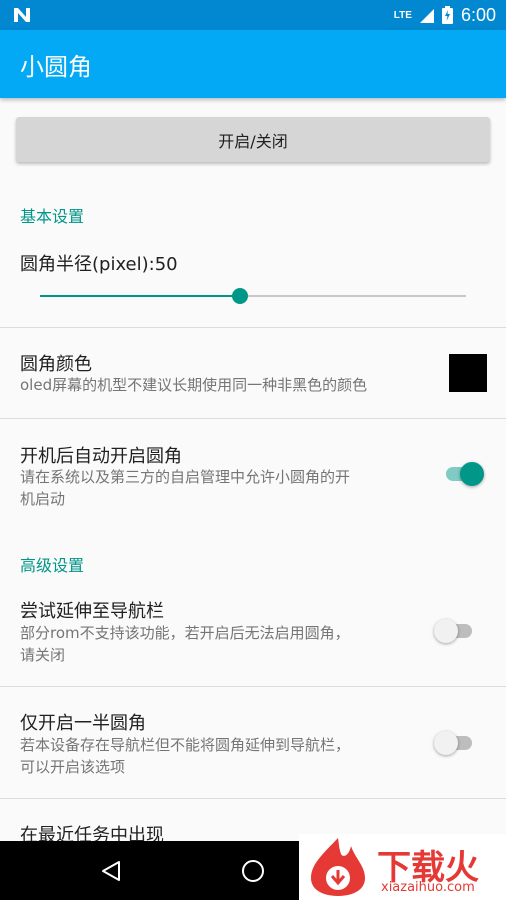  I want to click on color-swatch, so click(468, 373).